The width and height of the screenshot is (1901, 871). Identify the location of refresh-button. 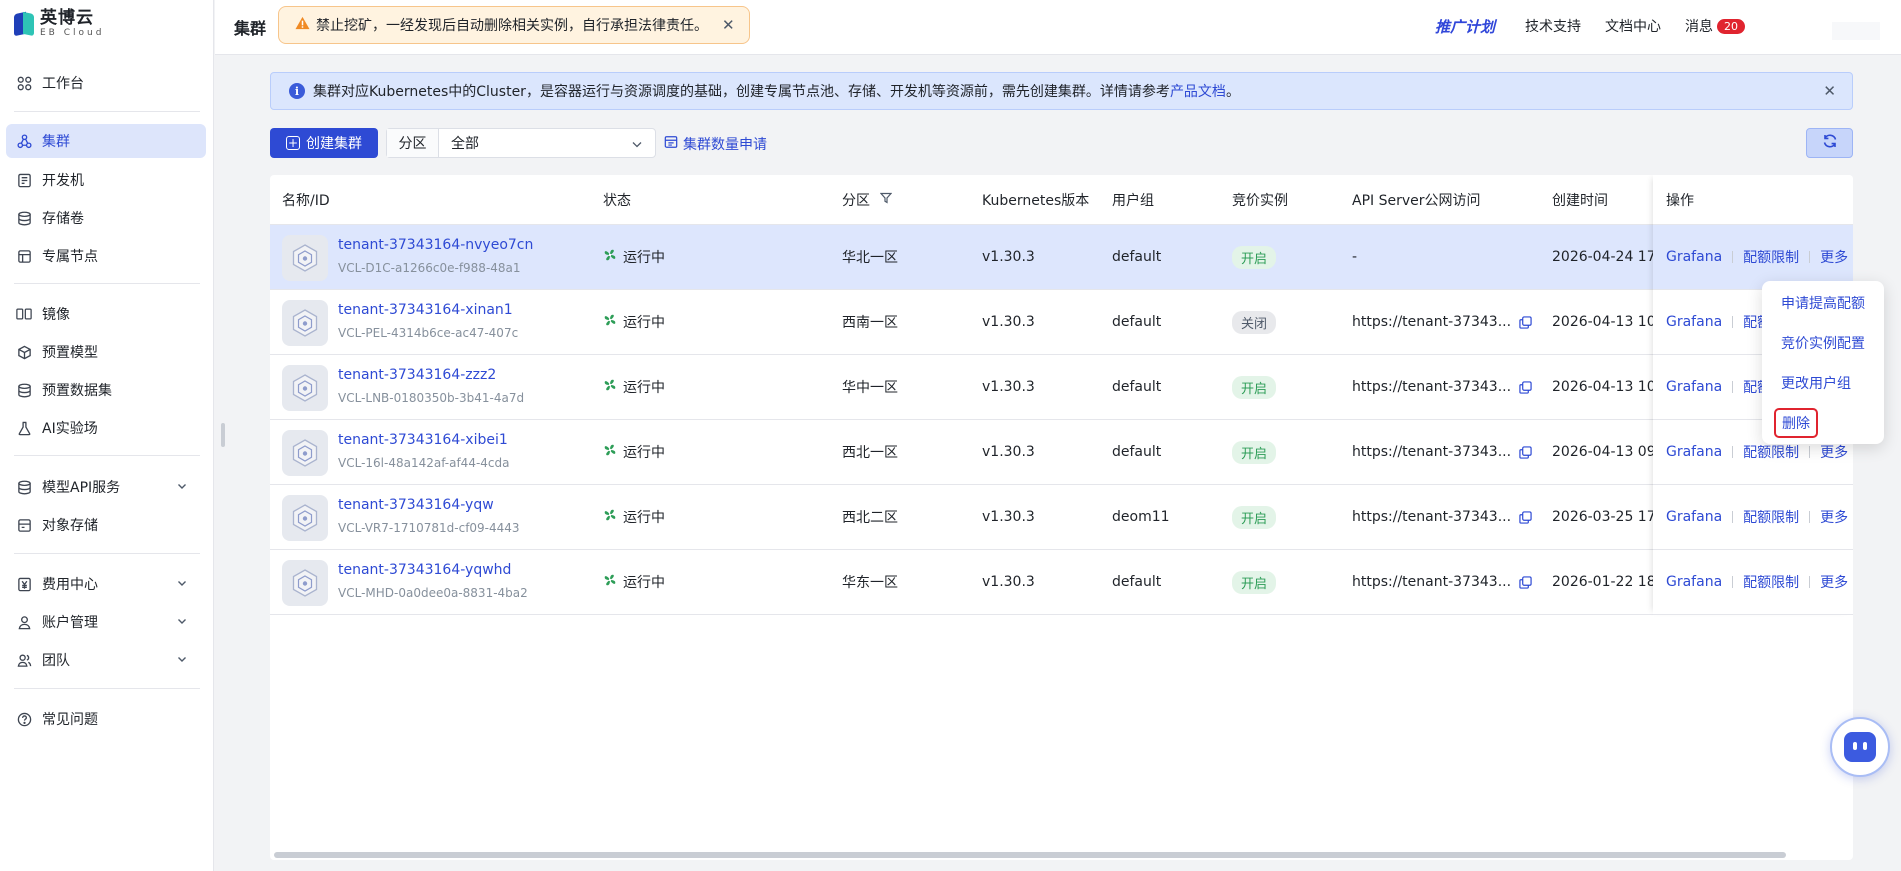
(1829, 143).